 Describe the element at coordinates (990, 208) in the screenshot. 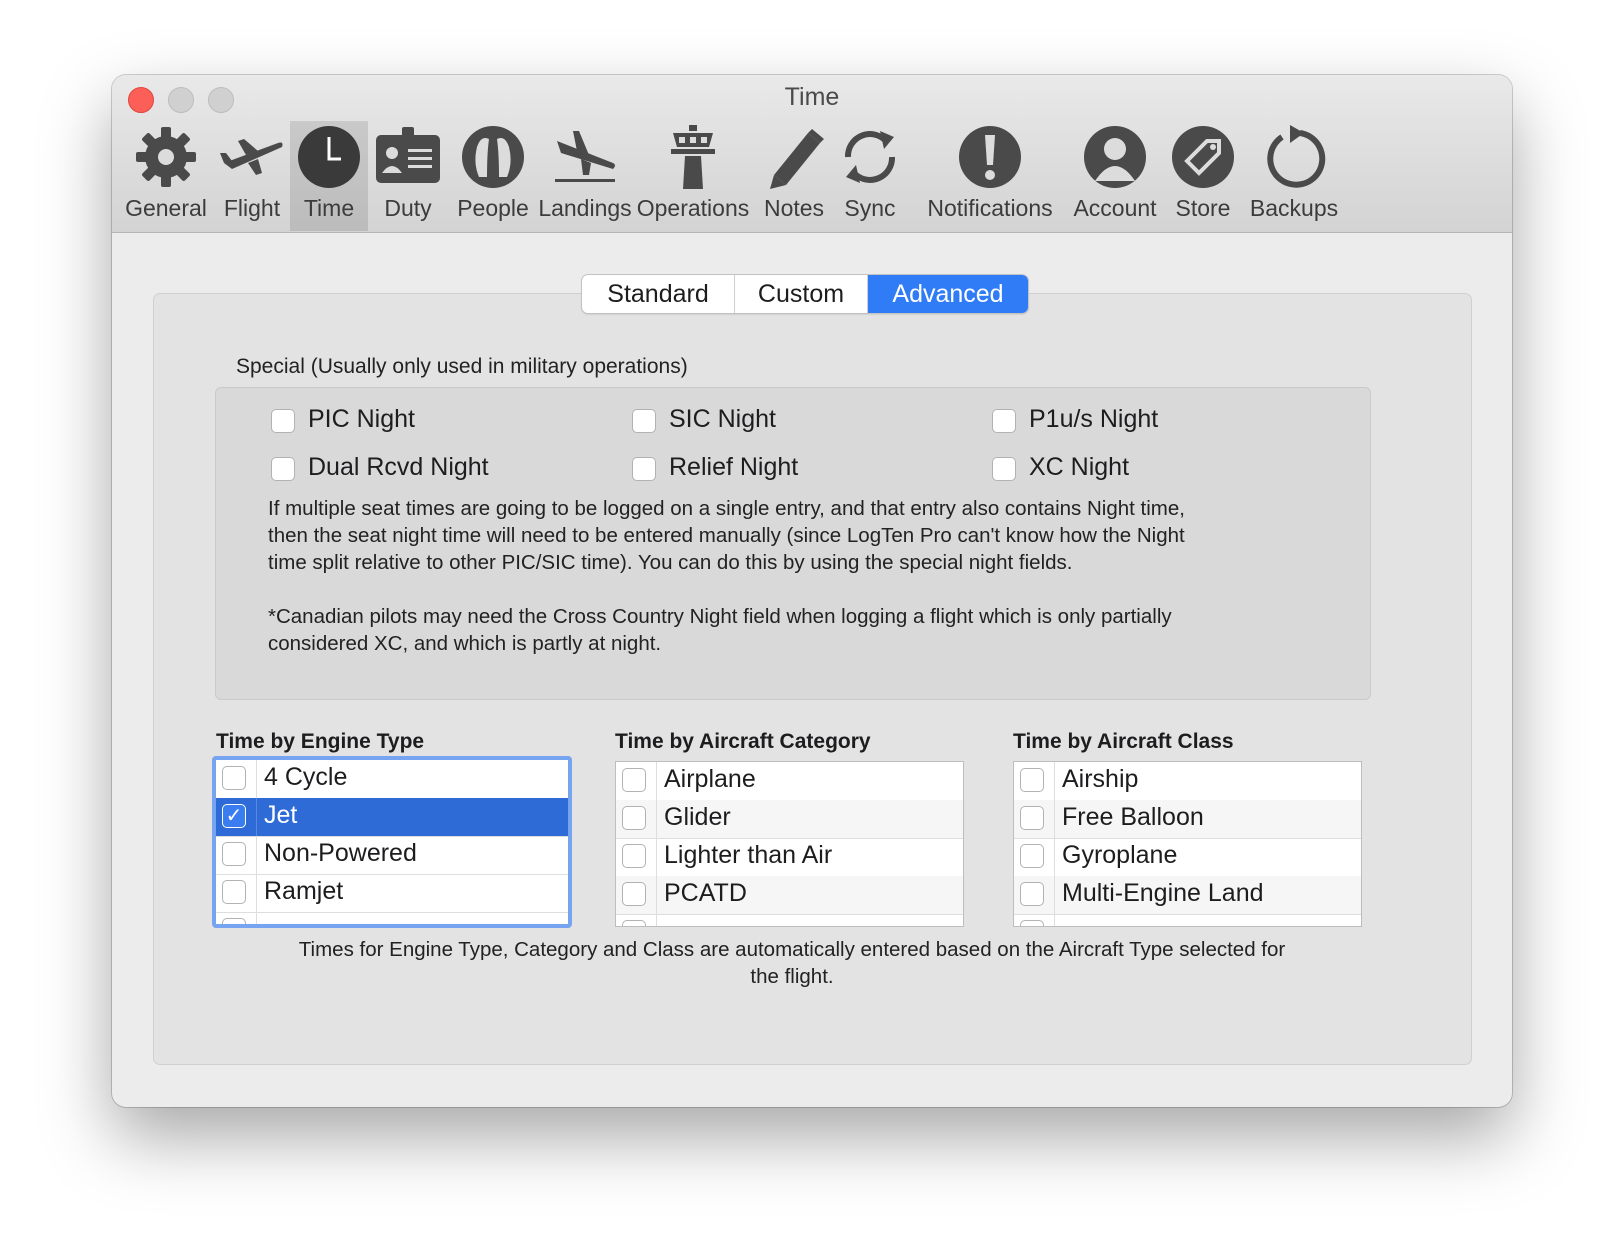

I see `toolbar-label: Notifications` at that location.